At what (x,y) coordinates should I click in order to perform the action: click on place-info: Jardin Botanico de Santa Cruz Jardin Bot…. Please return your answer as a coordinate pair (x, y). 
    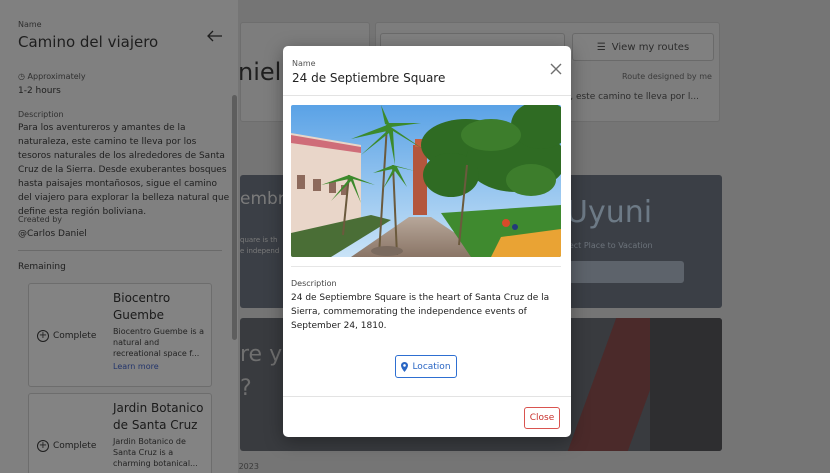
    Looking at the image, I should click on (161, 434).